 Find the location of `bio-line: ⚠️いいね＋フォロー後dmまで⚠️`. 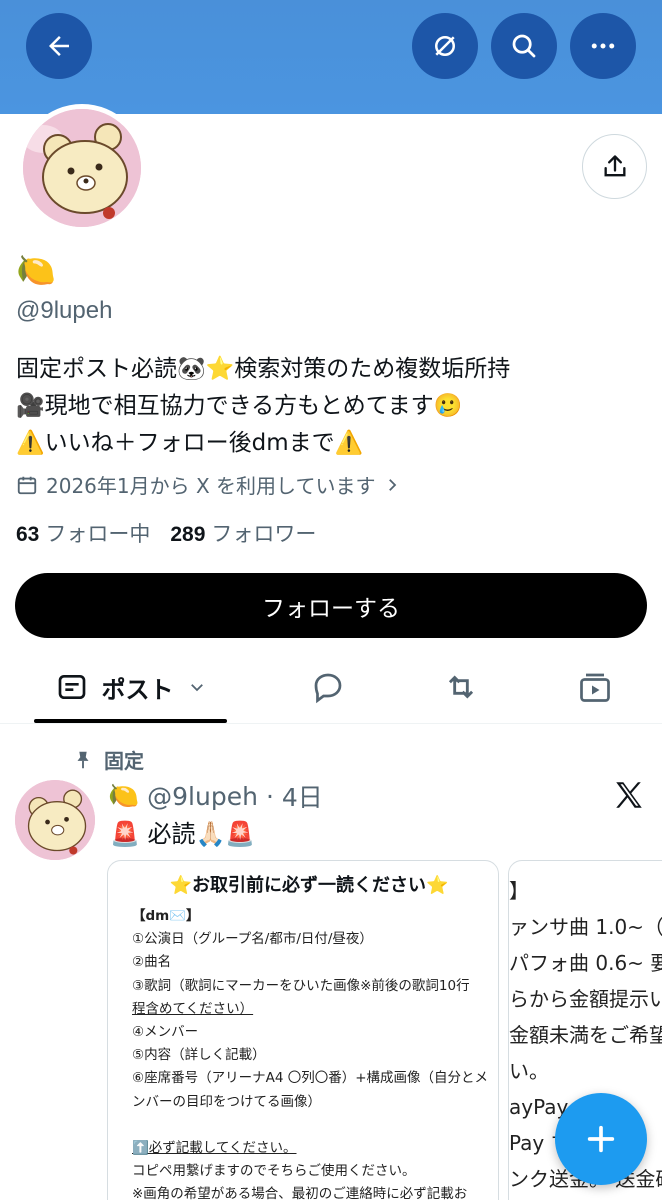

bio-line: ⚠️いいね＋フォロー後dmまで⚠️ is located at coordinates (190, 443).